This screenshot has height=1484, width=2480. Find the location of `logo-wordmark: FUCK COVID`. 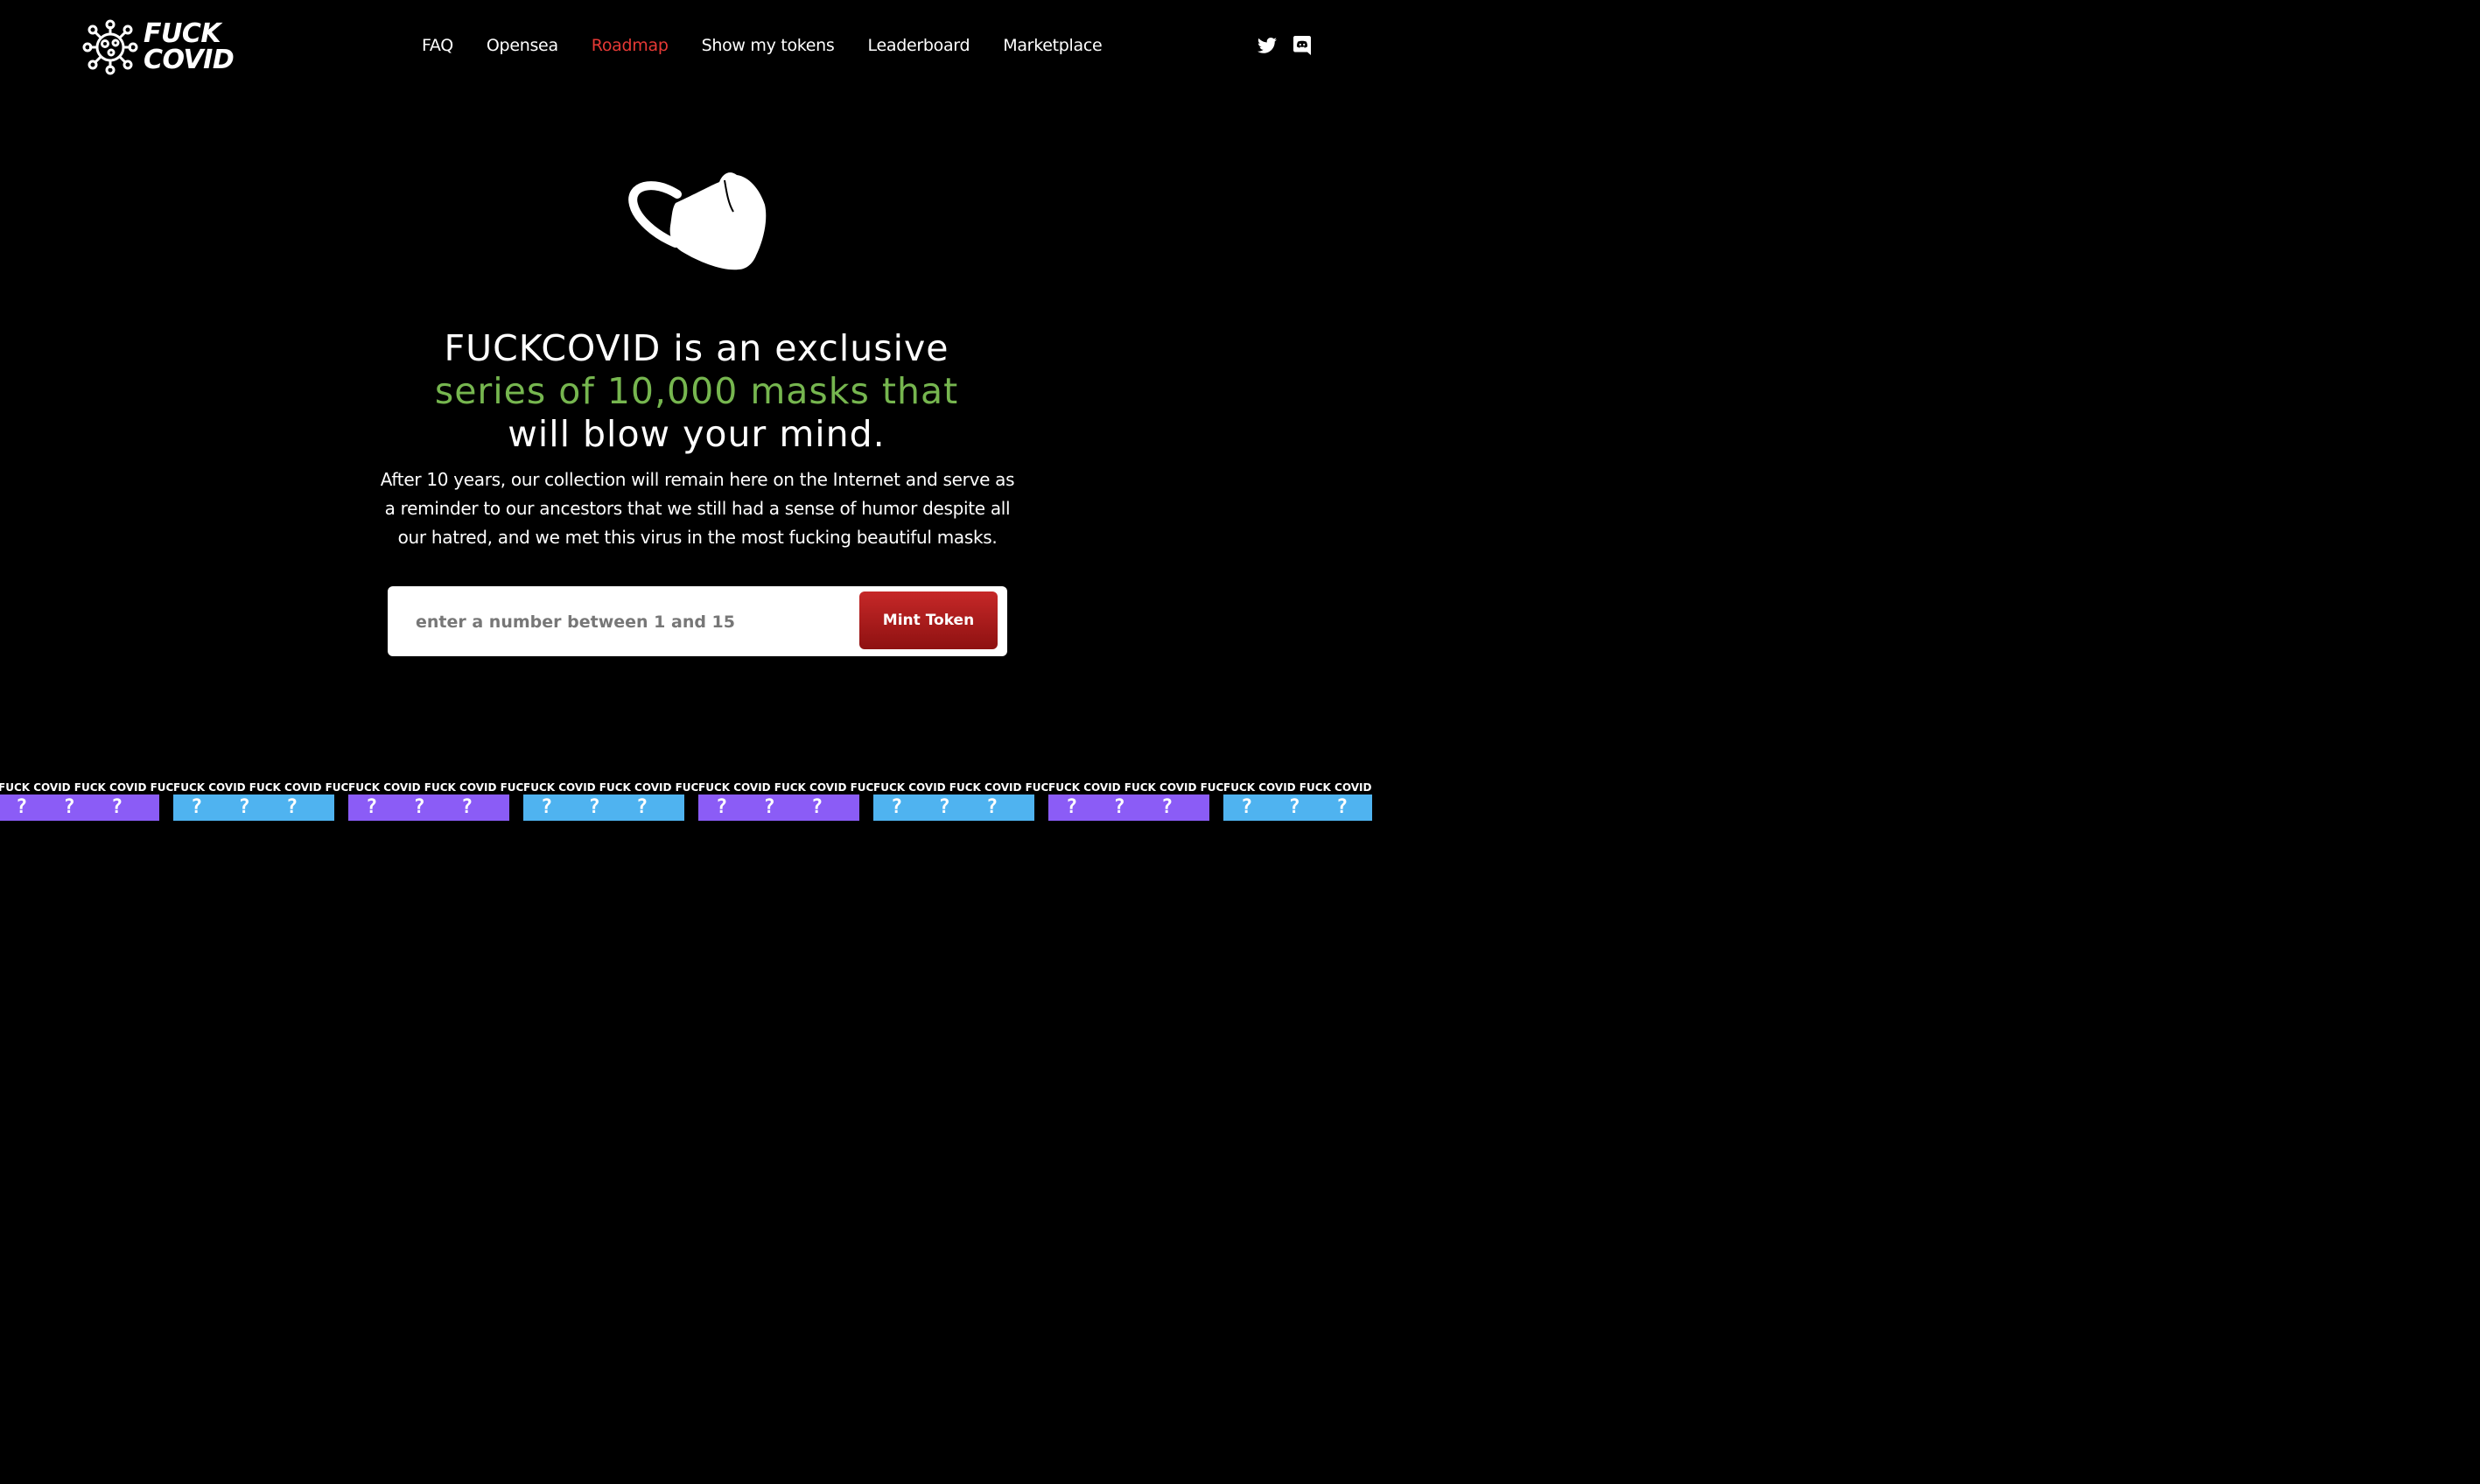

logo-wordmark: FUCK COVID is located at coordinates (190, 46).